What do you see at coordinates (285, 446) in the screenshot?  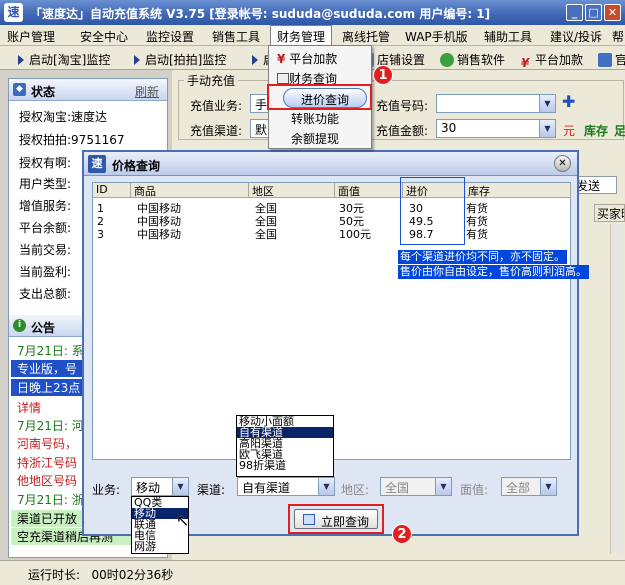 I see `channel-options-list: 移动小面额 自有渠道 高阳渠道 欧飞渠道 98折渠道` at bounding box center [285, 446].